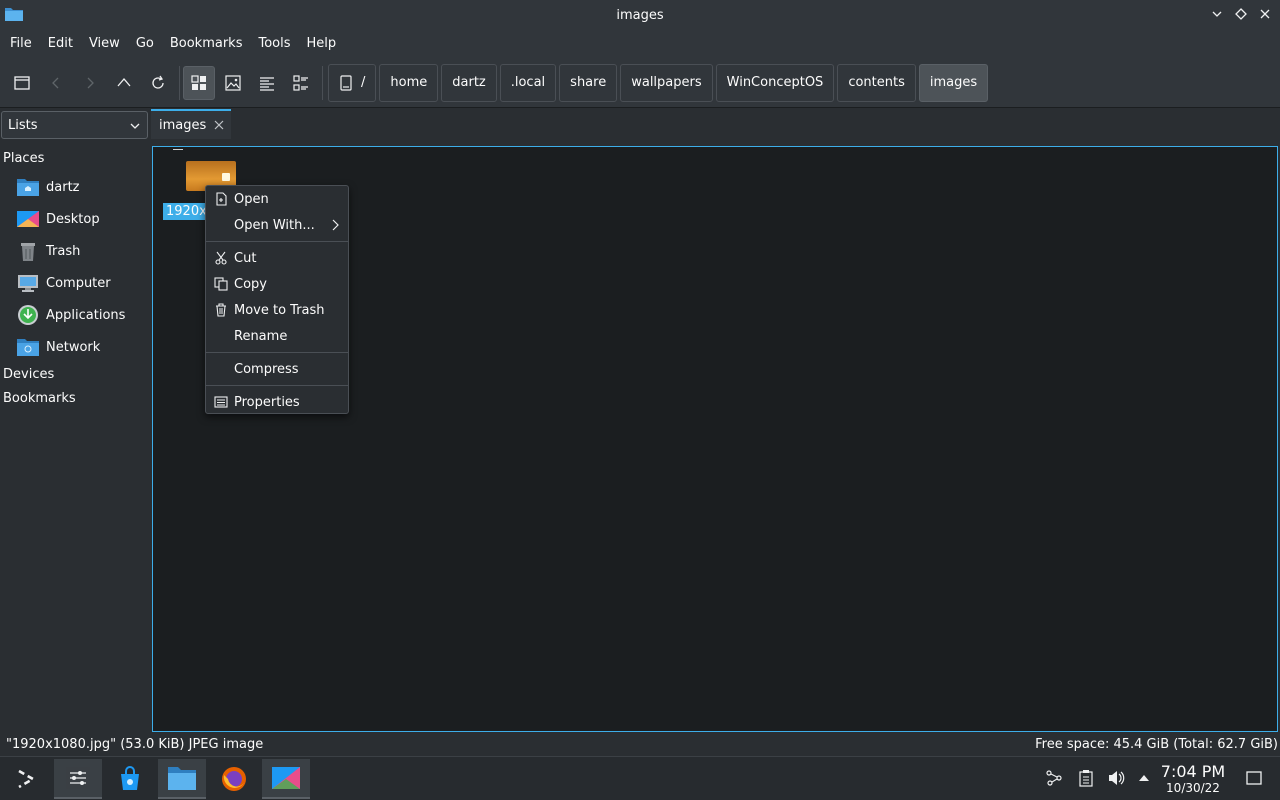 This screenshot has height=800, width=1280. Describe the element at coordinates (221, 258) in the screenshot. I see `cut-icon` at that location.